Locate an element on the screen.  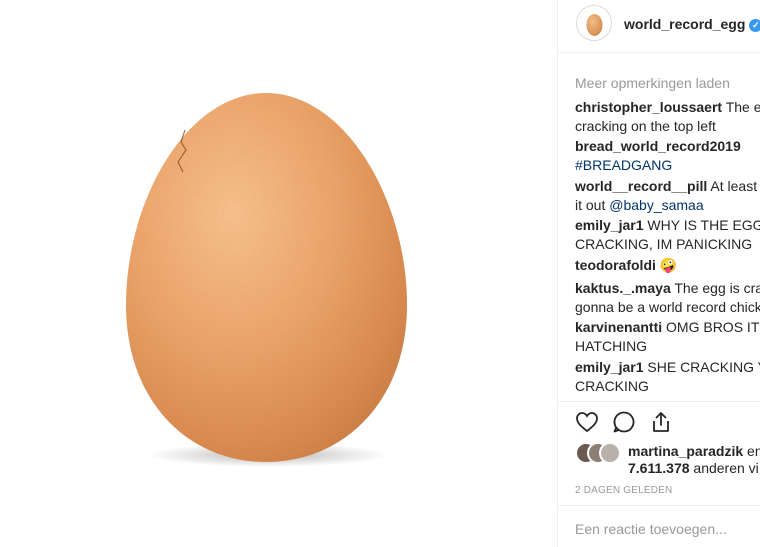
comment-item: teodorafoldi 🤪 is located at coordinates (667, 265).